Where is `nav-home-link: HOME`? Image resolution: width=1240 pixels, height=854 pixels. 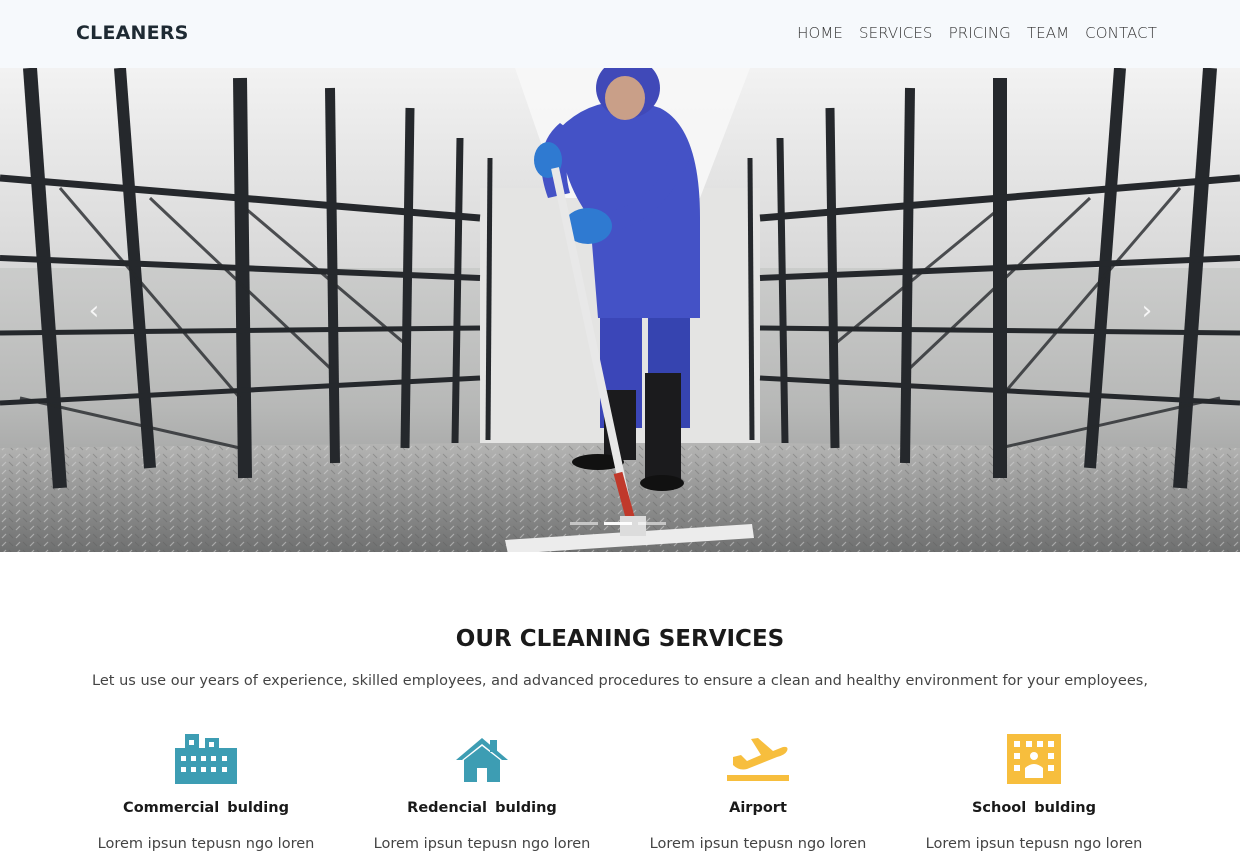 nav-home-link: HOME is located at coordinates (820, 33).